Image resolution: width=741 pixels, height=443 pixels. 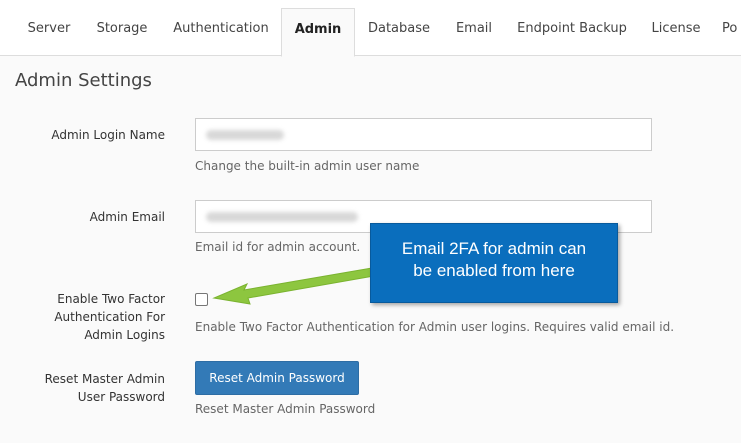 What do you see at coordinates (108, 135) in the screenshot?
I see `admin-login-name-label: Admin Login Name` at bounding box center [108, 135].